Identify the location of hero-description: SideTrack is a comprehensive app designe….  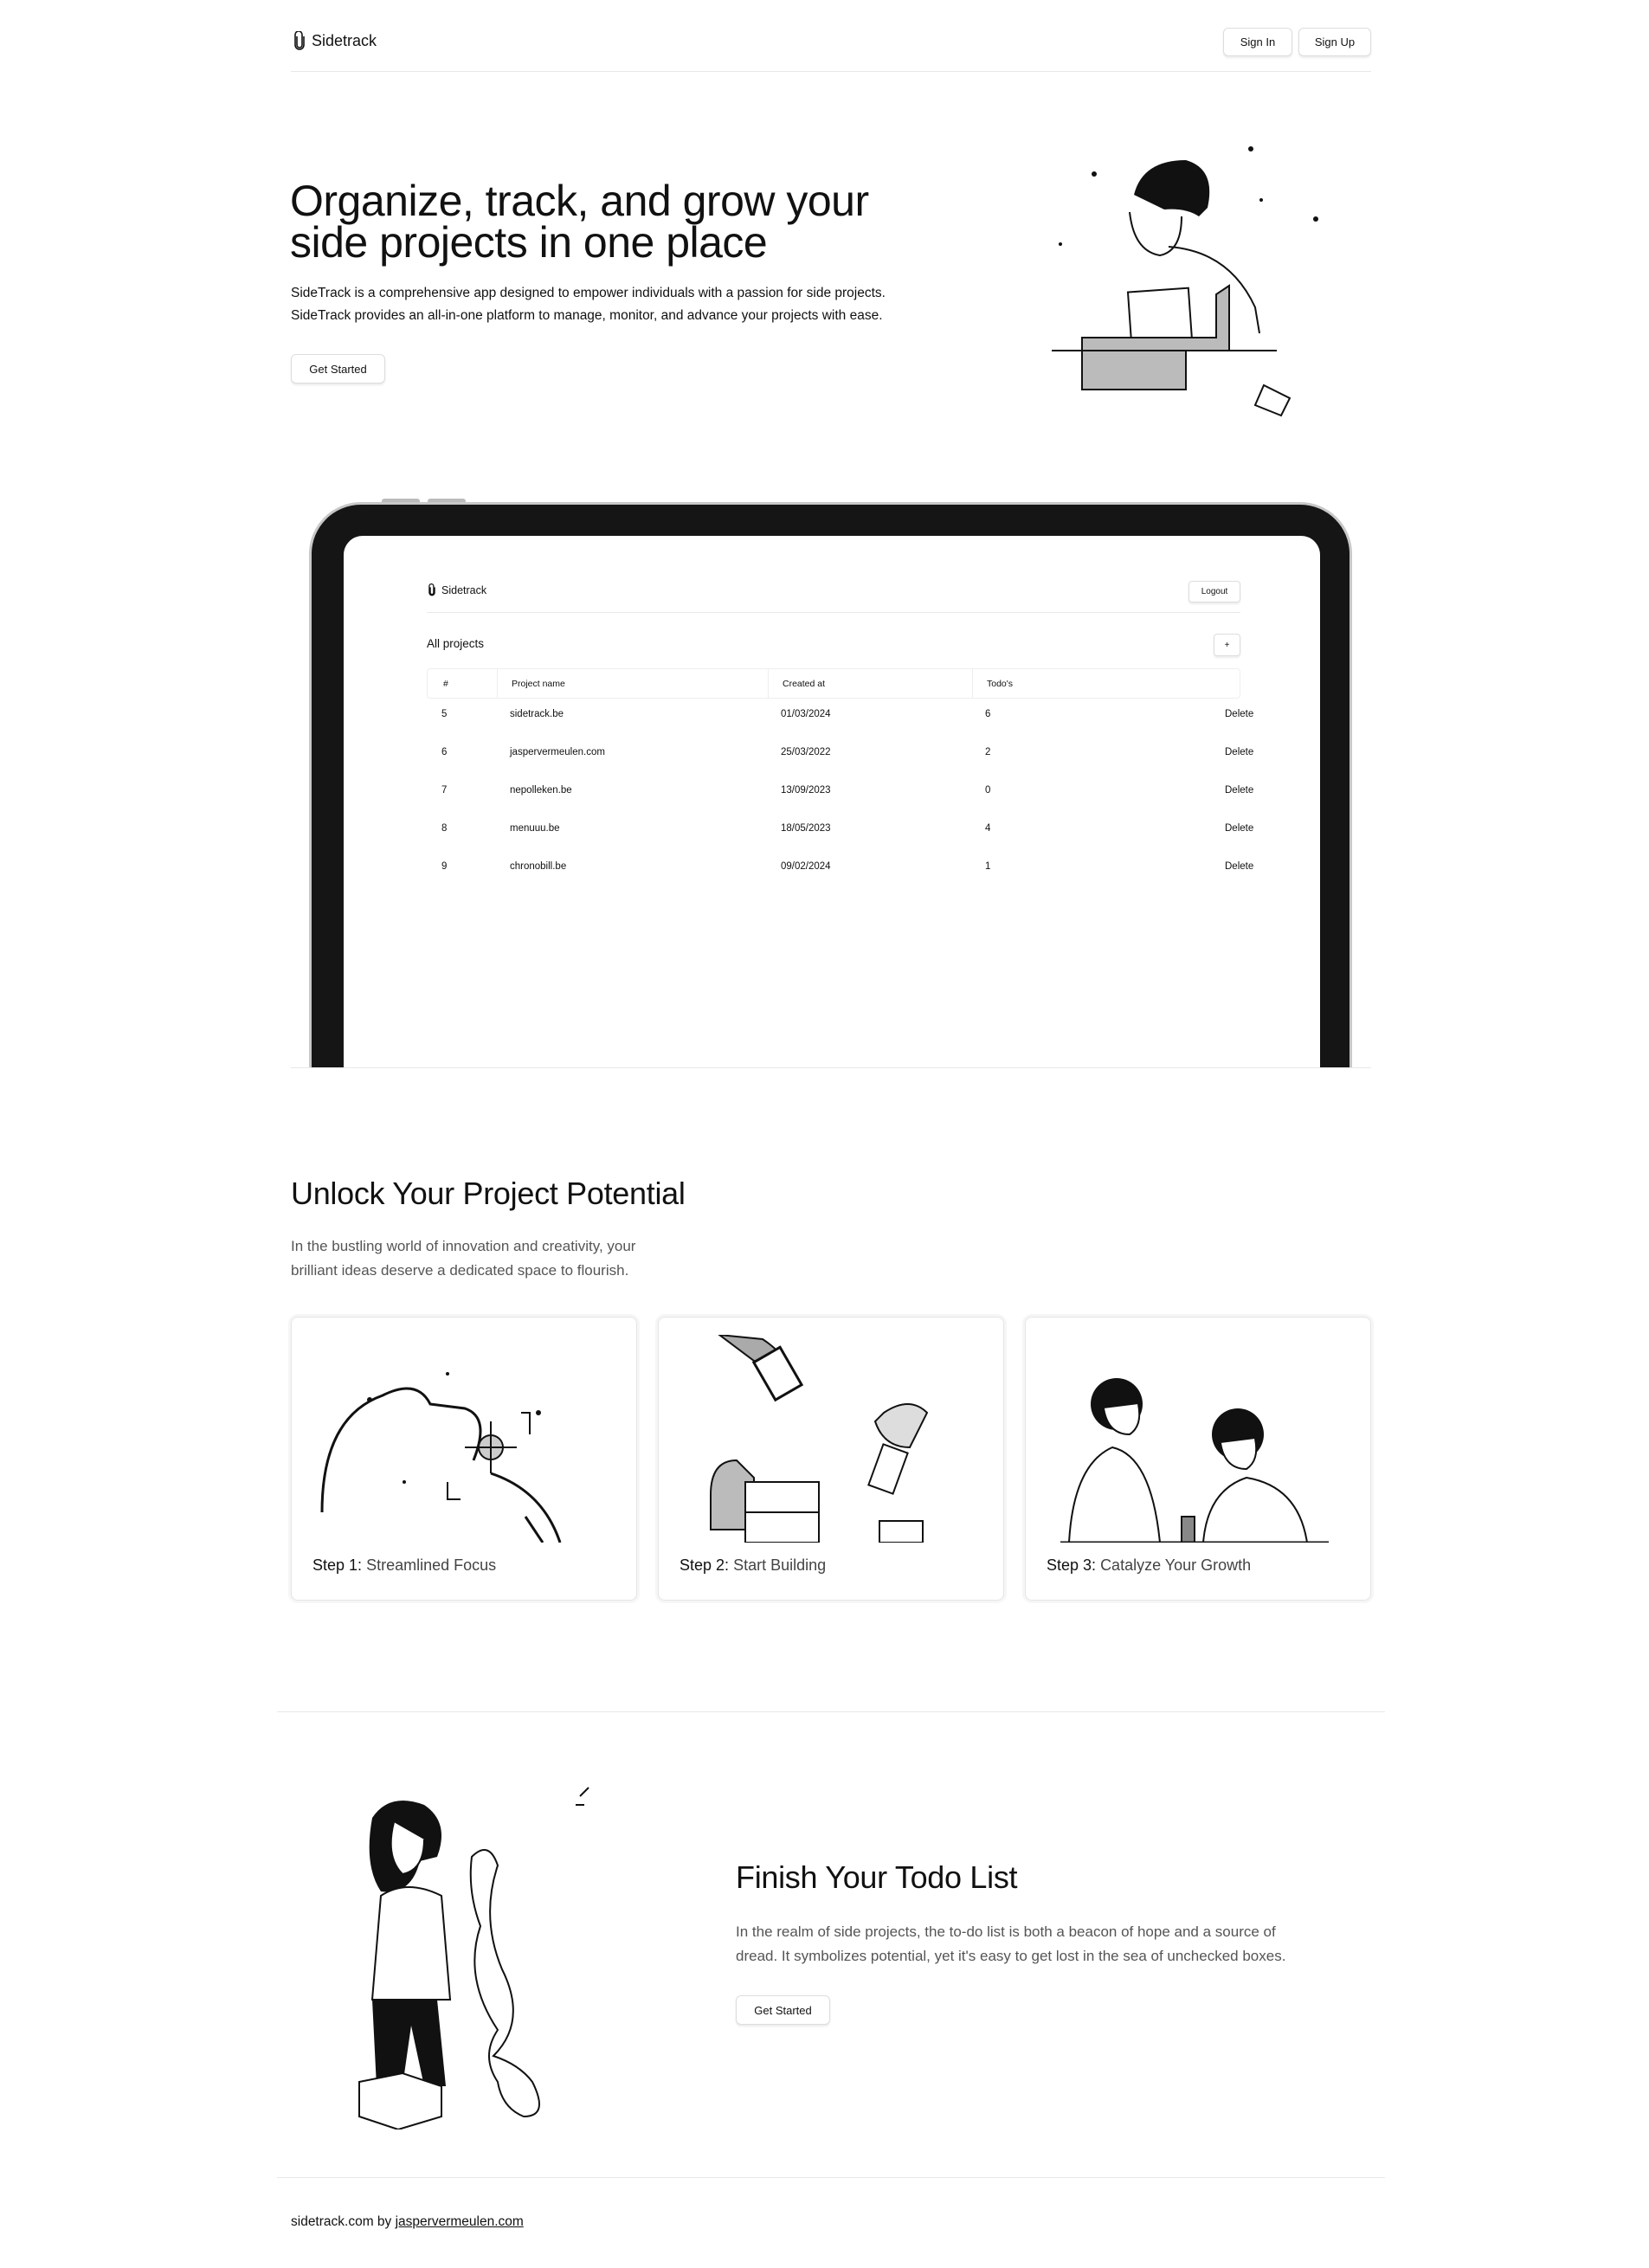
(588, 304).